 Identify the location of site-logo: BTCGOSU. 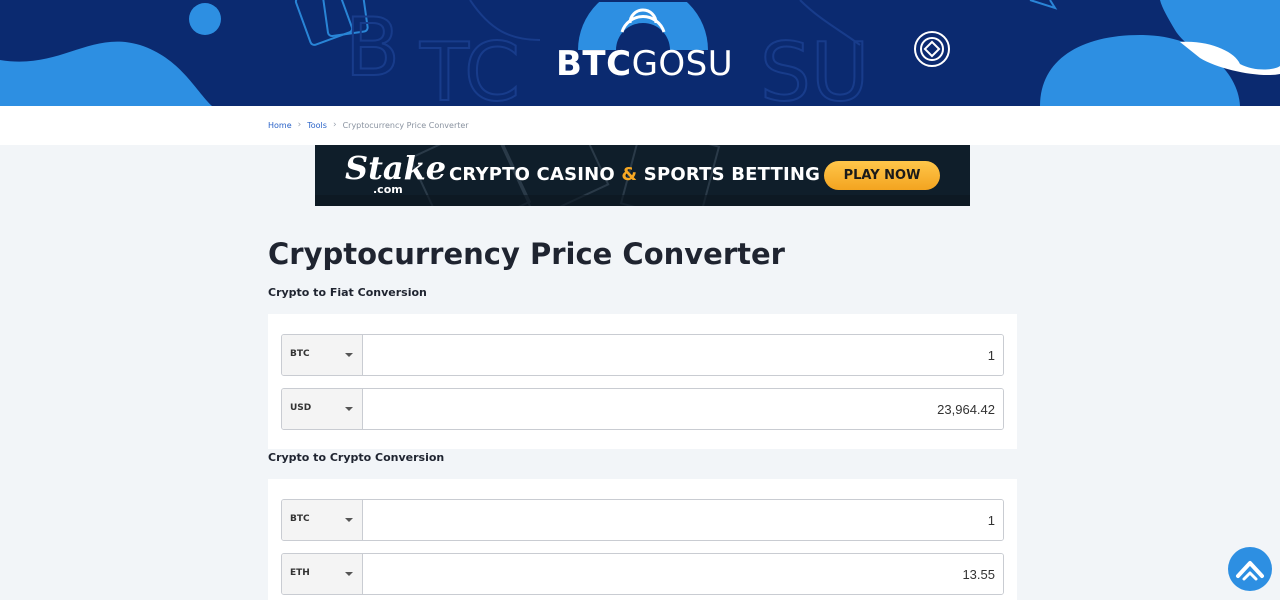
(644, 43).